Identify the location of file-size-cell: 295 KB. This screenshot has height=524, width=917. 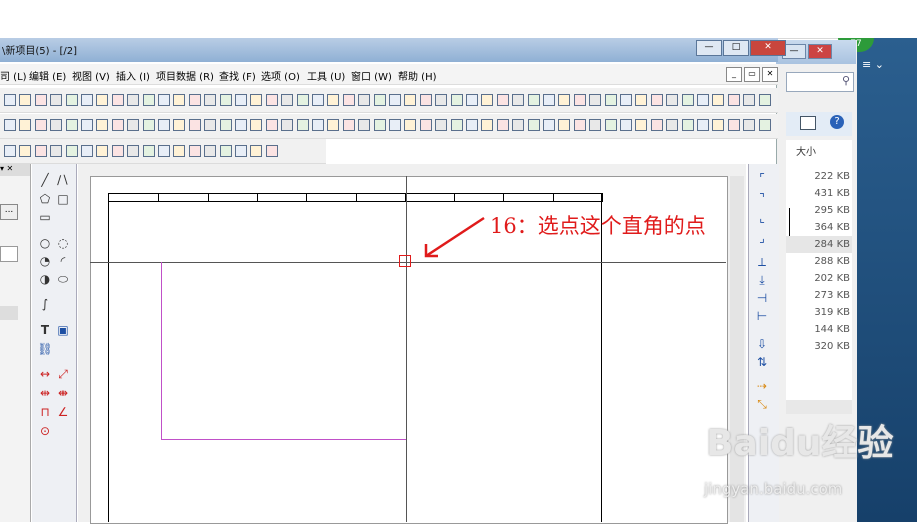
(819, 210).